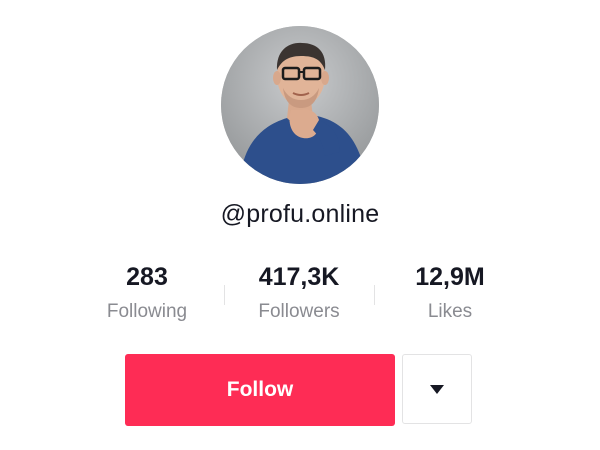  What do you see at coordinates (450, 311) in the screenshot?
I see `stat-likes-label: Likes` at bounding box center [450, 311].